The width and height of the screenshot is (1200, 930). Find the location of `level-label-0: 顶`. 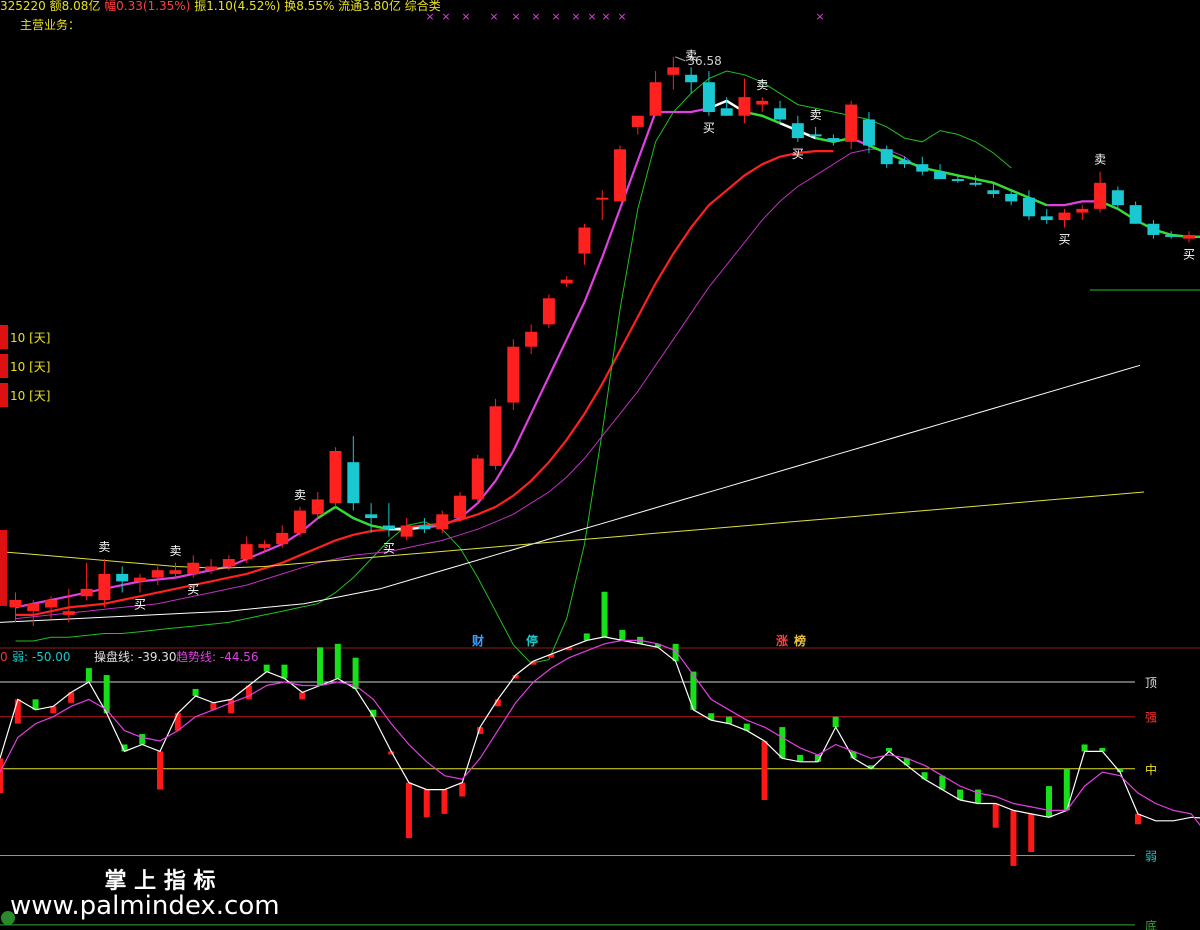

level-label-0: 顶 is located at coordinates (1151, 683).